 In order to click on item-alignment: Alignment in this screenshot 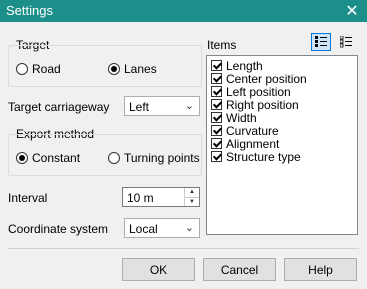, I will do `click(282, 143)`.